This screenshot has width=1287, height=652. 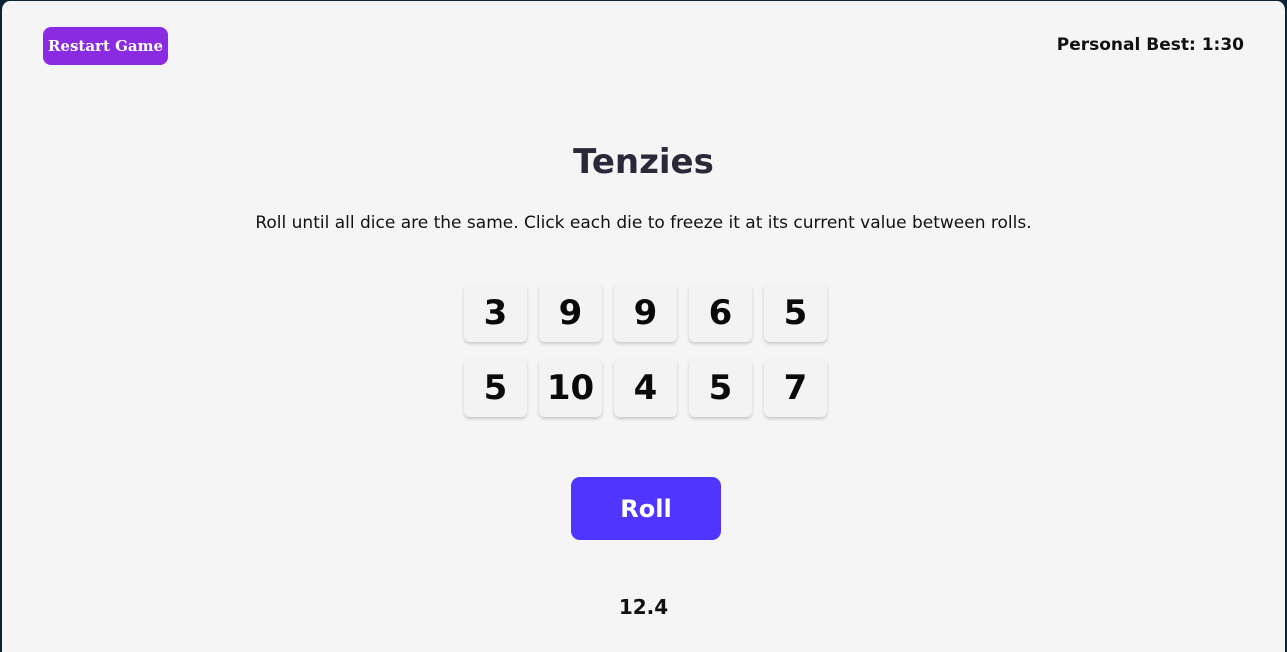 I want to click on dice-grid: 3 9 9 6 5 5 10 4 5 7, so click(x=645, y=350).